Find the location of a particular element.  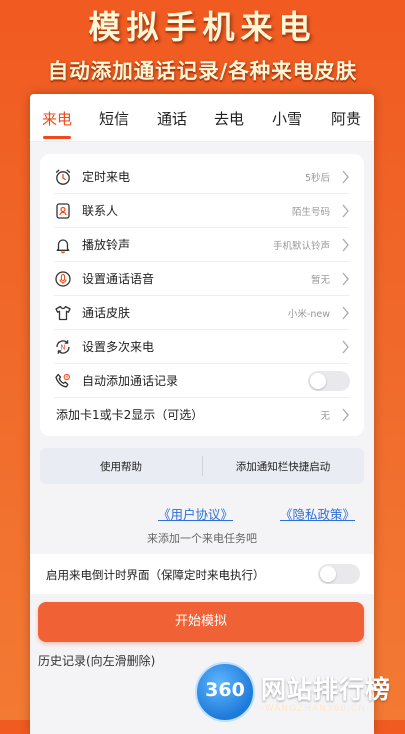

watermark-logo-text: 360 is located at coordinates (225, 690).